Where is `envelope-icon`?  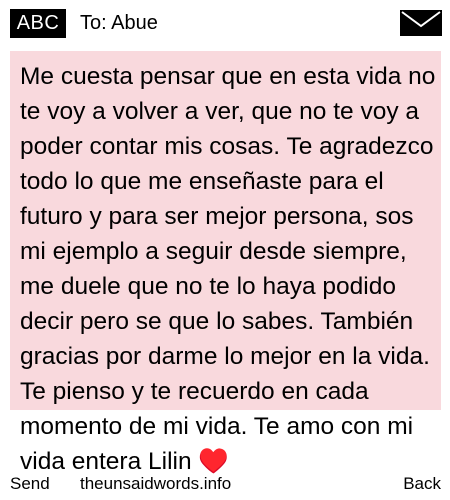 envelope-icon is located at coordinates (421, 23).